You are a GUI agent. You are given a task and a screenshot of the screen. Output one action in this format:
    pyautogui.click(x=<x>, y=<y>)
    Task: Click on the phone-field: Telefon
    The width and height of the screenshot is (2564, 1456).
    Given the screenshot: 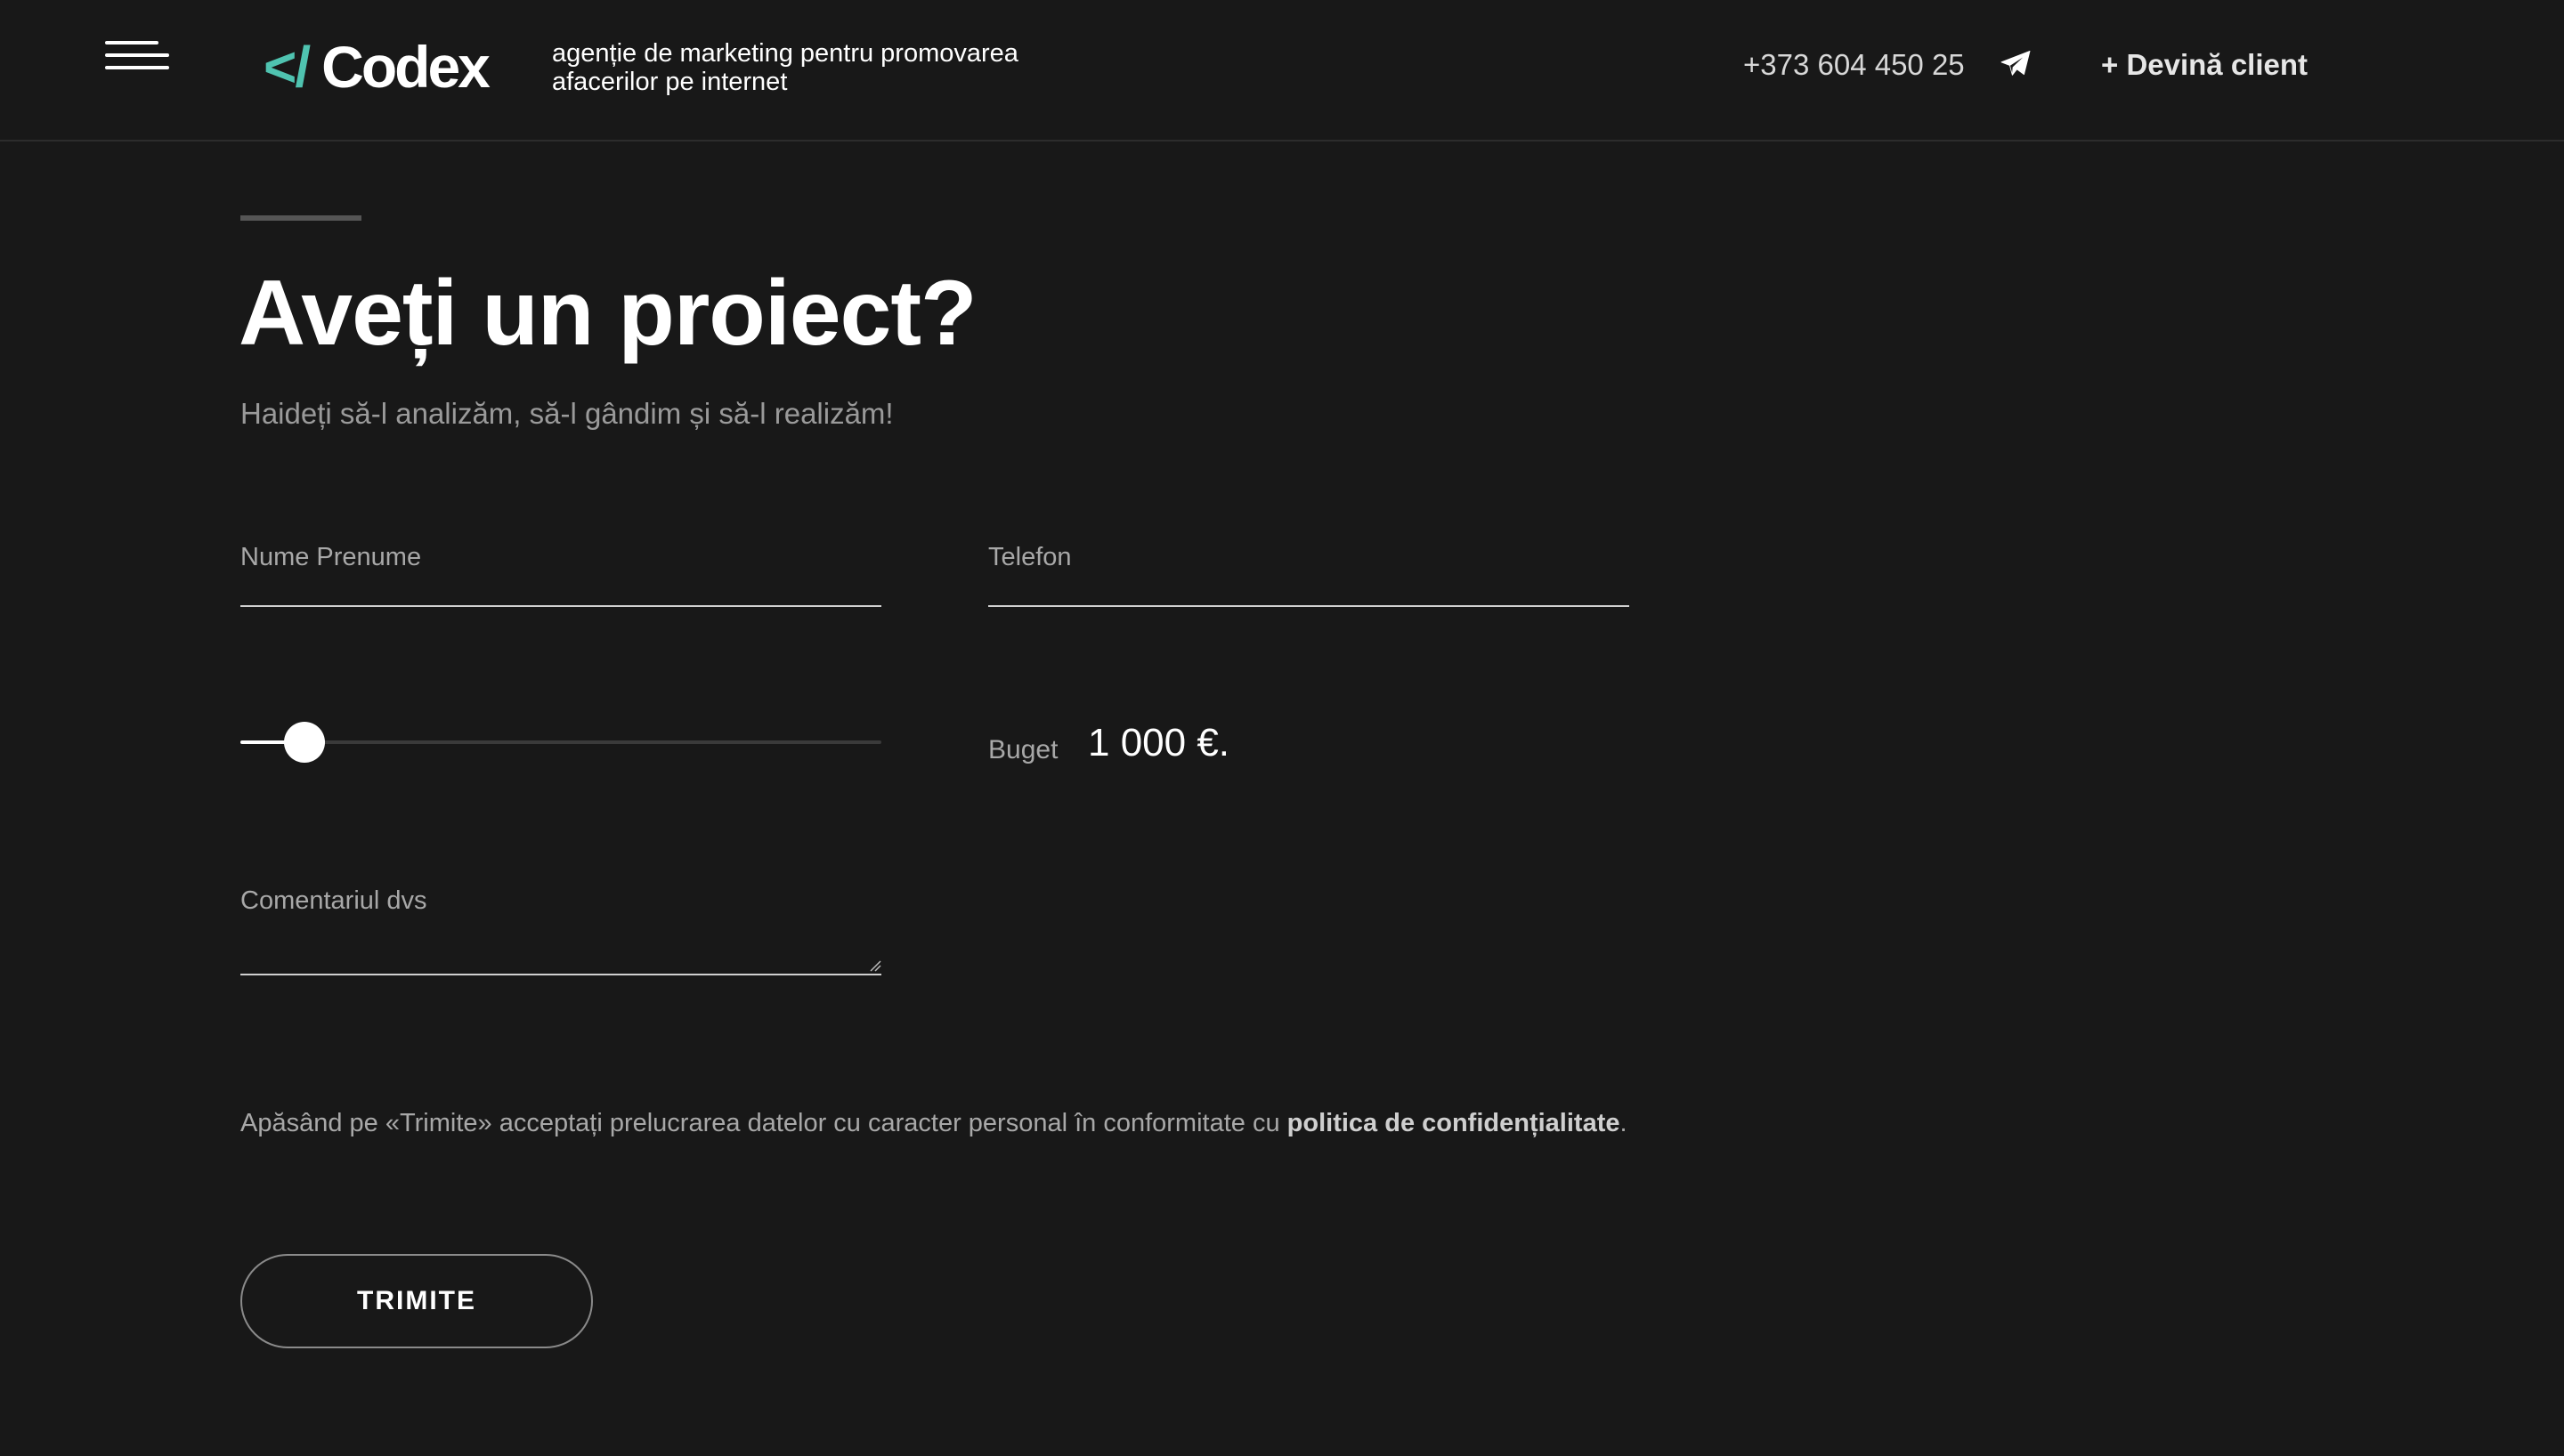 What is the action you would take?
    pyautogui.click(x=1308, y=568)
    